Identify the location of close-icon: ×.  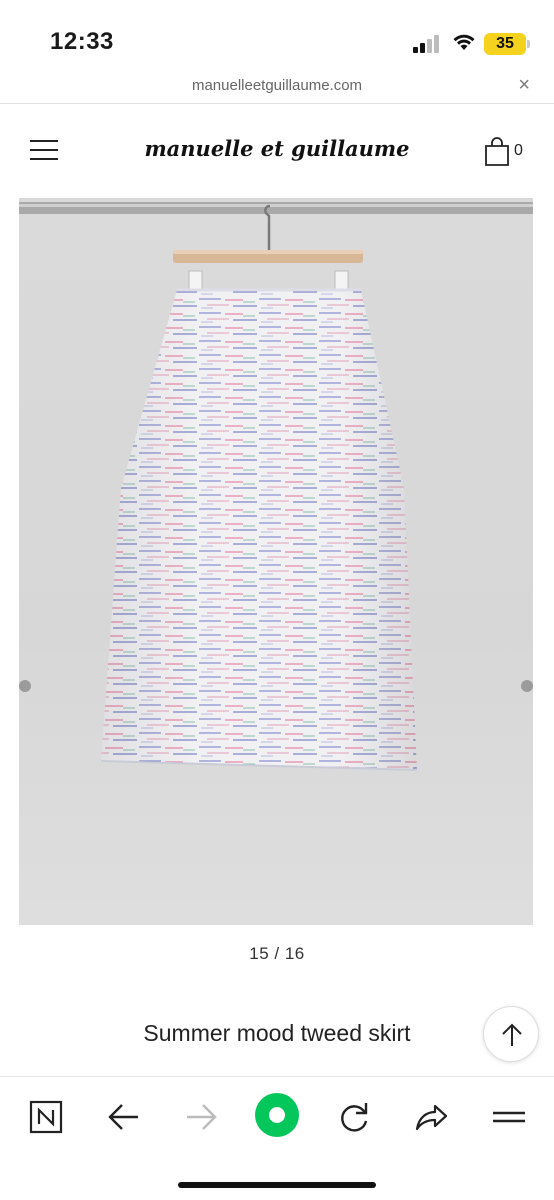
(524, 85).